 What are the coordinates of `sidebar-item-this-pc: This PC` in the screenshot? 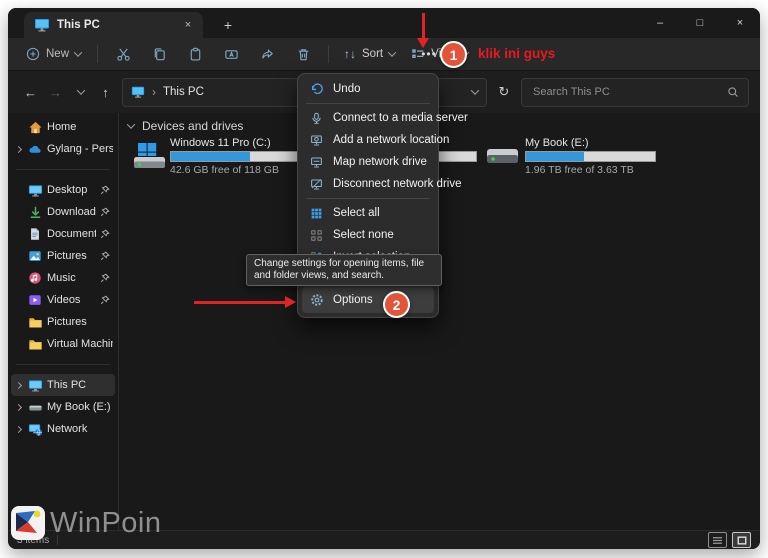 It's located at (63, 385).